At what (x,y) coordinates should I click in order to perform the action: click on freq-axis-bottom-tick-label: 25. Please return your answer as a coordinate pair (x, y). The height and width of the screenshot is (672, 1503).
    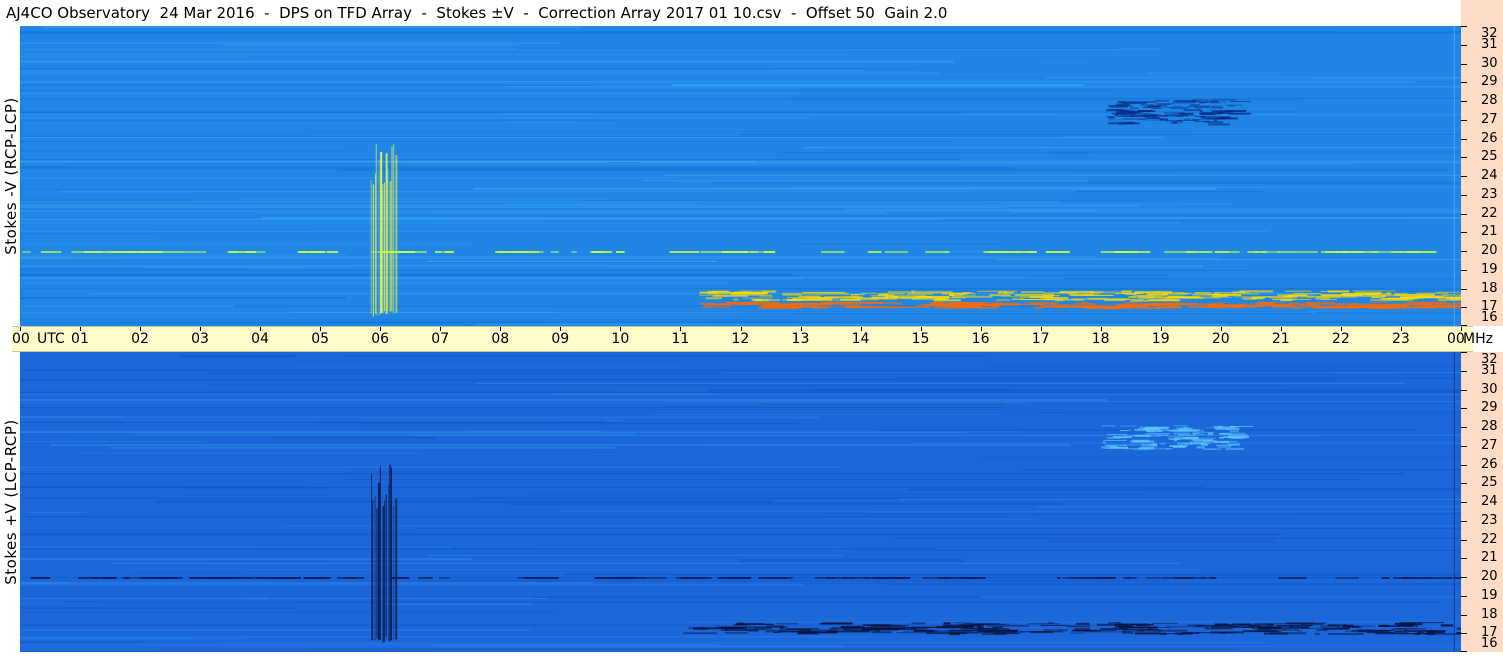
    Looking at the image, I should click on (1489, 483).